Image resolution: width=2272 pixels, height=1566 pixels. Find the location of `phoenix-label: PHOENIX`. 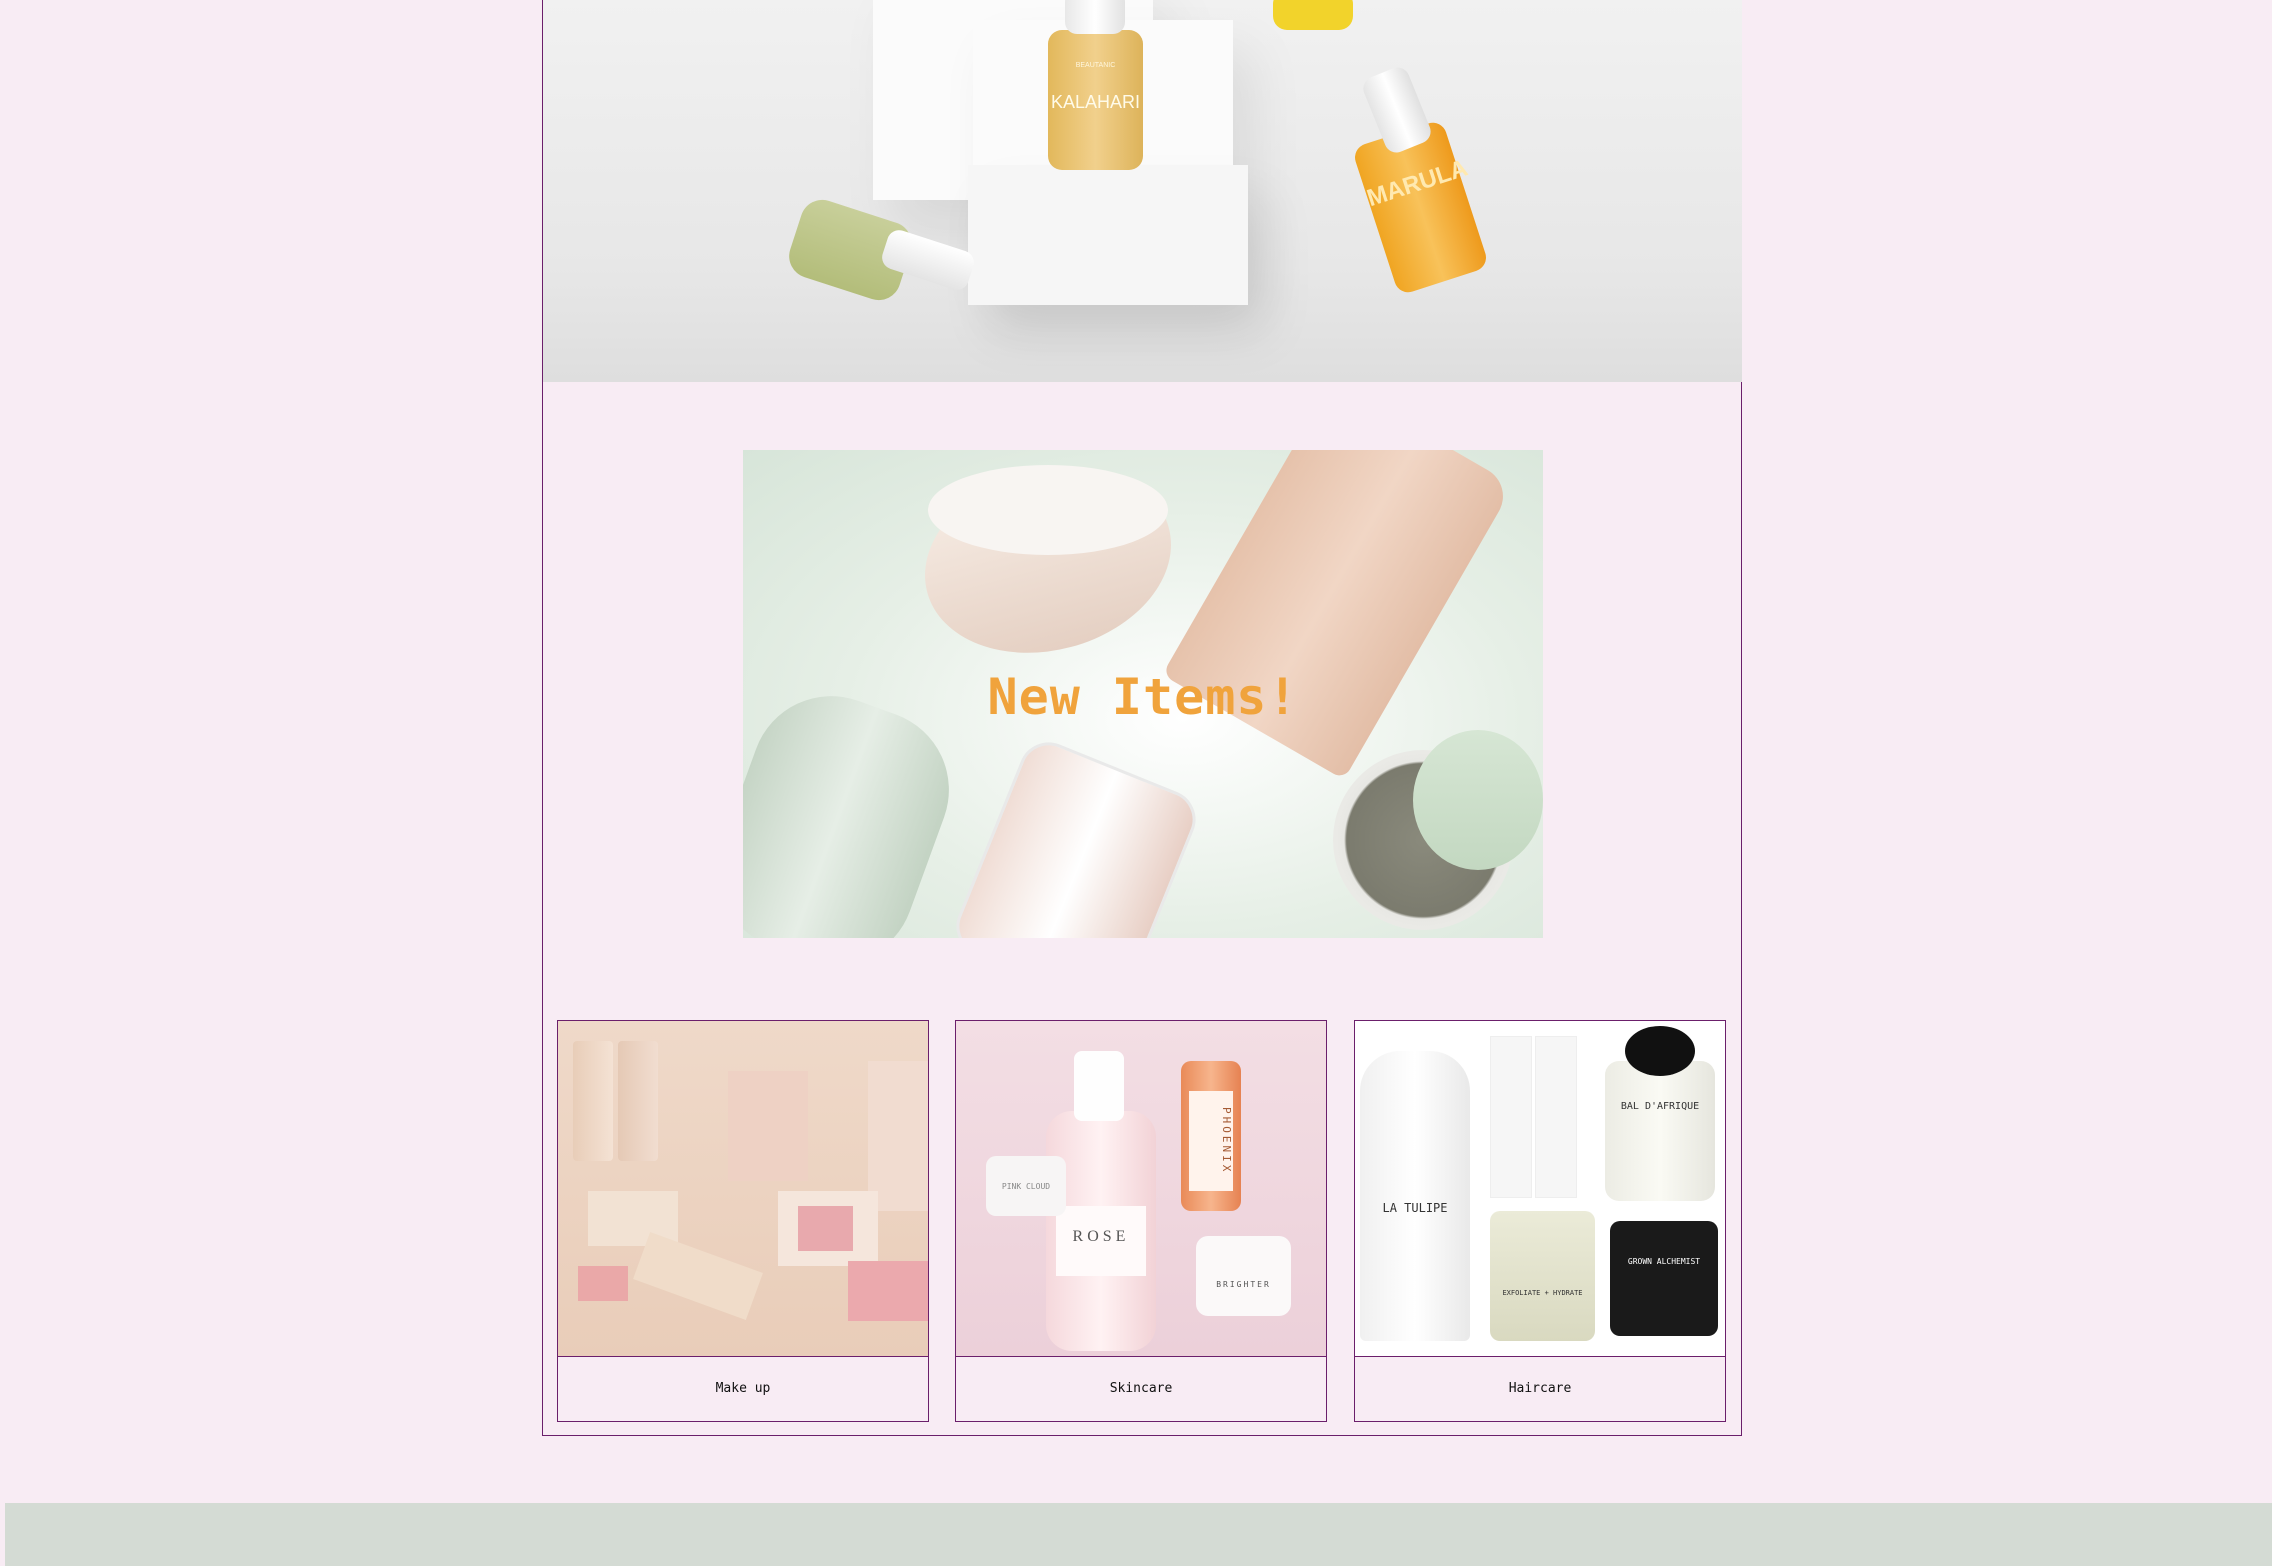

phoenix-label: PHOENIX is located at coordinates (1211, 1141).